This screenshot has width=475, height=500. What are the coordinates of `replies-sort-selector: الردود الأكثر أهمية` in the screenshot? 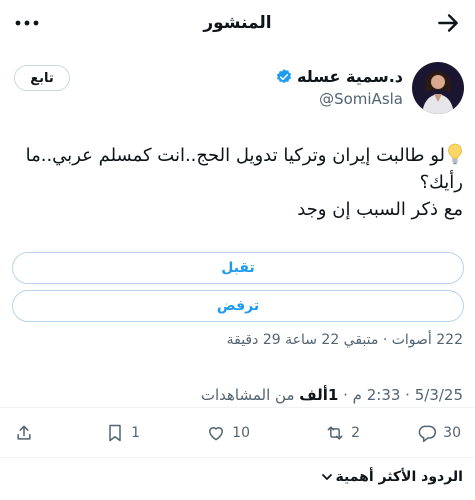 It's located at (392, 477).